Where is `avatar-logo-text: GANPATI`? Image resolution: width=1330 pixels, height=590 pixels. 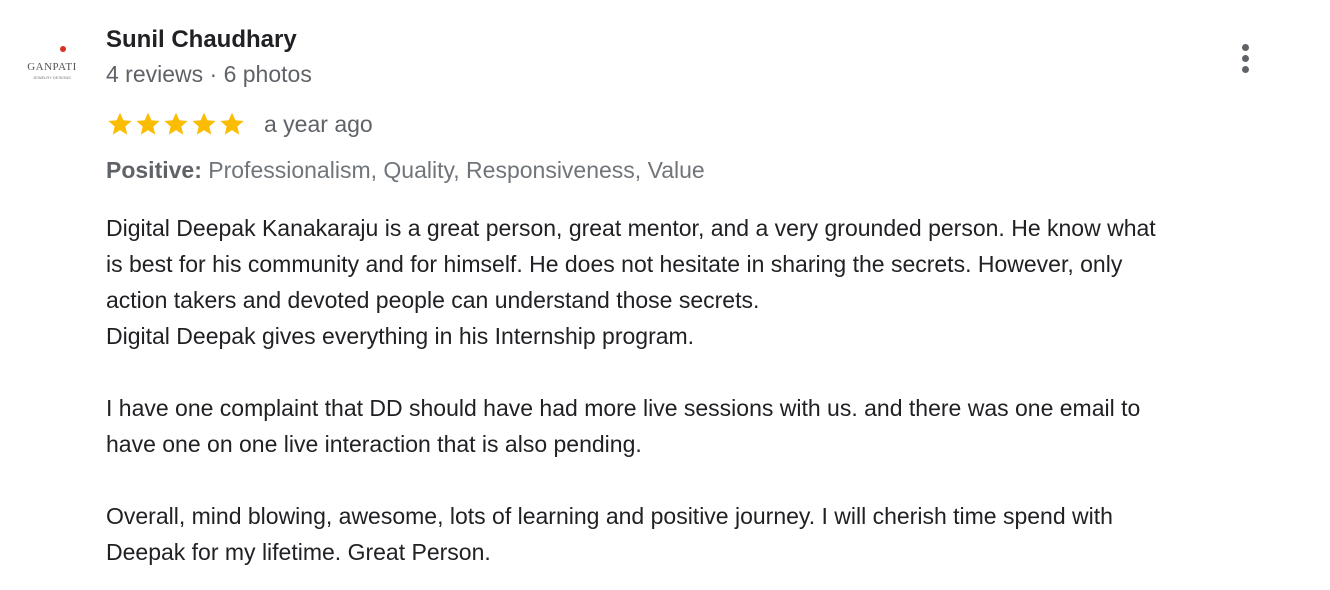 avatar-logo-text: GANPATI is located at coordinates (52, 67).